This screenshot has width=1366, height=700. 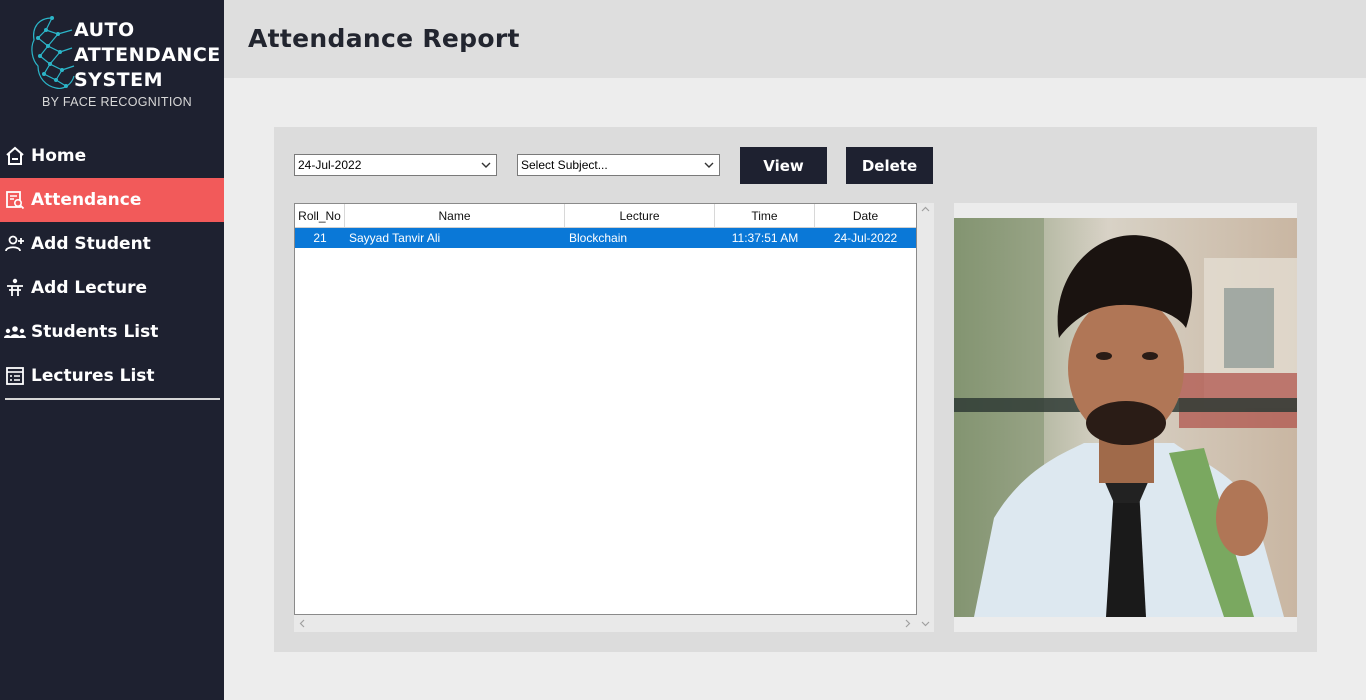 I want to click on home-icon, so click(x=15, y=156).